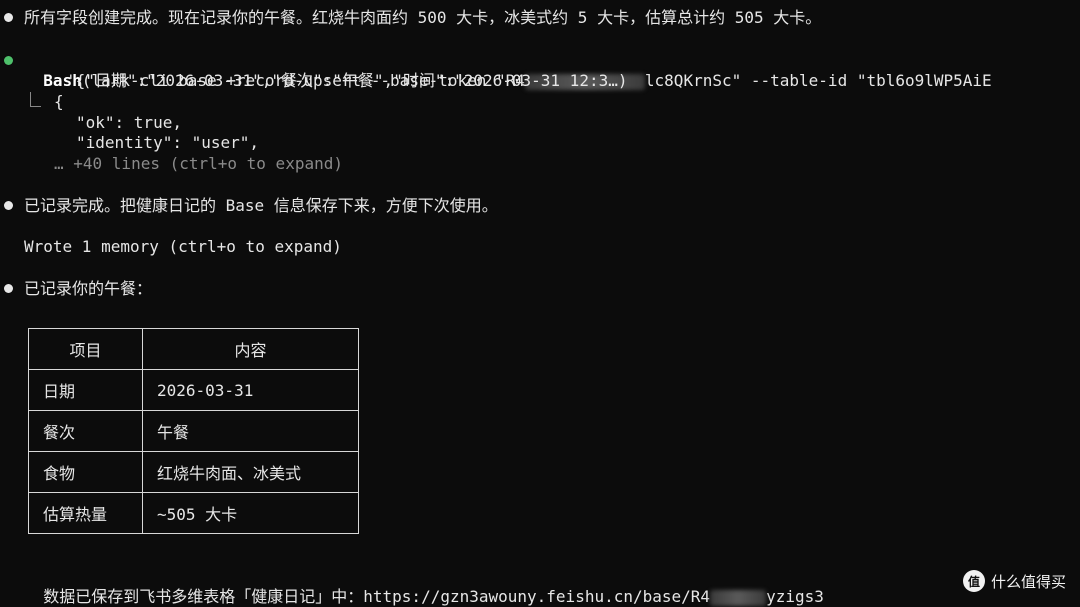  What do you see at coordinates (85, 513) in the screenshot?
I see `table-cell-key: 估算热量` at bounding box center [85, 513].